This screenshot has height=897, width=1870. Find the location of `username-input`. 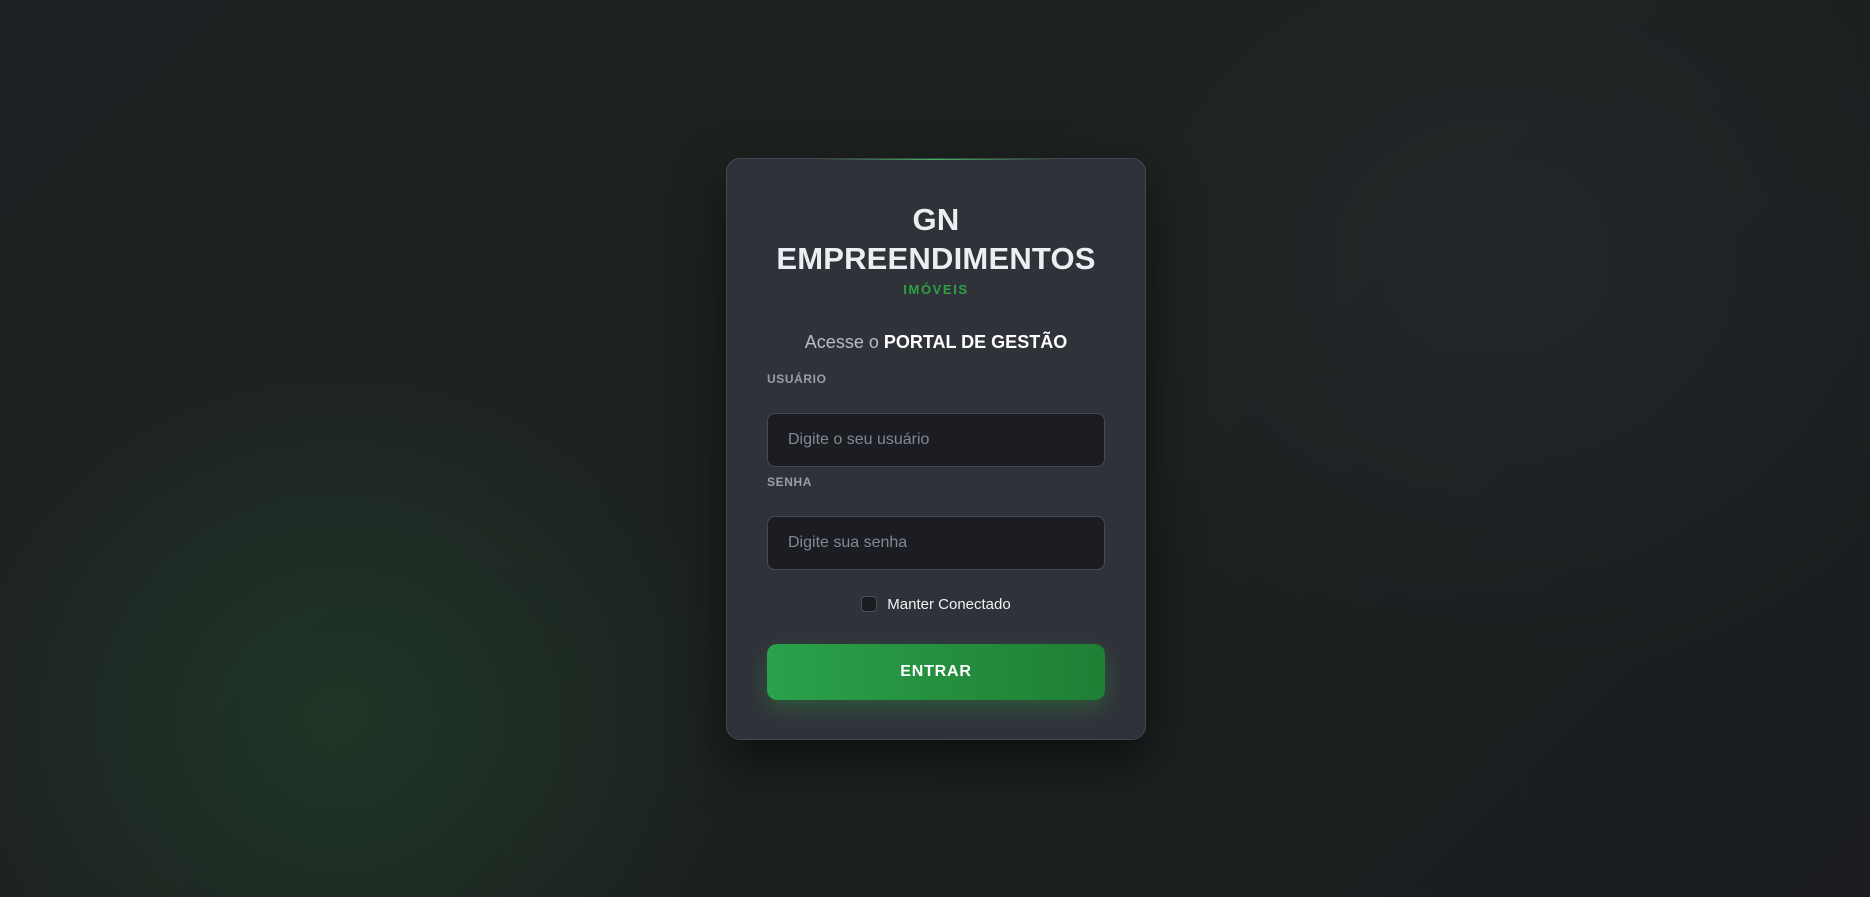

username-input is located at coordinates (936, 440).